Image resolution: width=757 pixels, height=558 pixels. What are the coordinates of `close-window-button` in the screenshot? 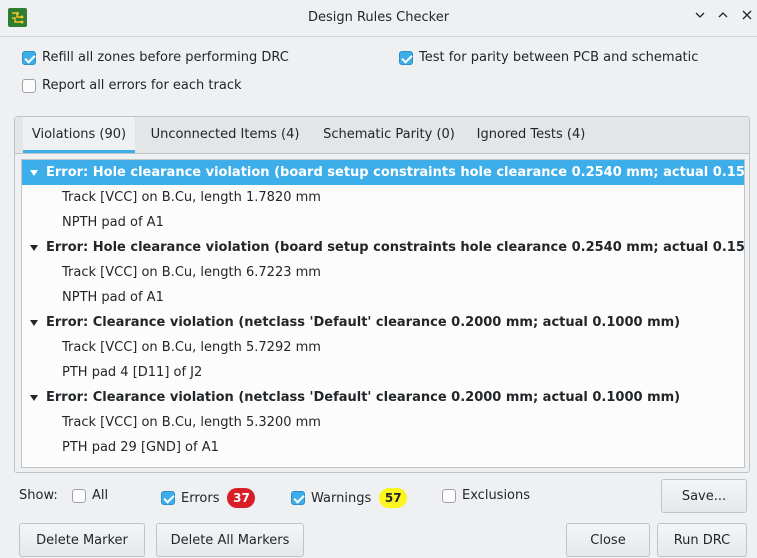 It's located at (747, 18).